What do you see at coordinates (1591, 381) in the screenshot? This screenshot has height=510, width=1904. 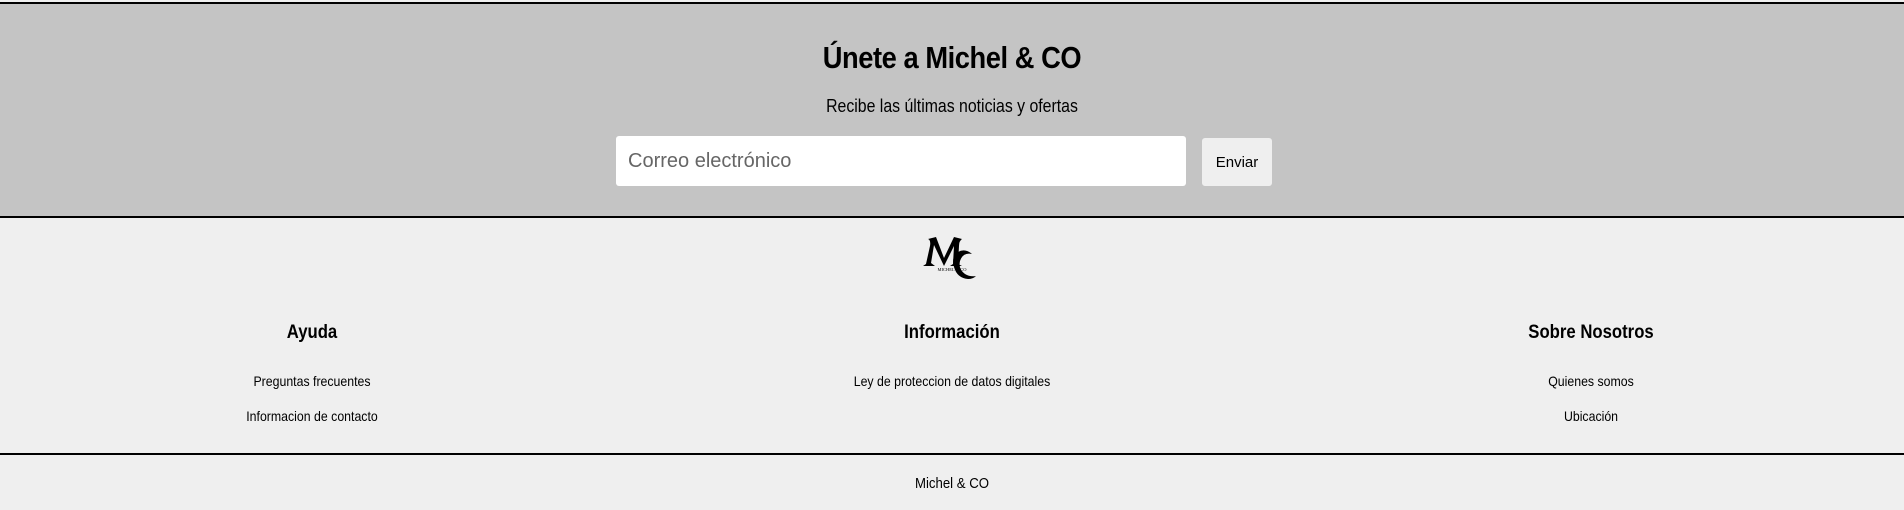 I see `link-quienes-somos: Quienes somos` at bounding box center [1591, 381].